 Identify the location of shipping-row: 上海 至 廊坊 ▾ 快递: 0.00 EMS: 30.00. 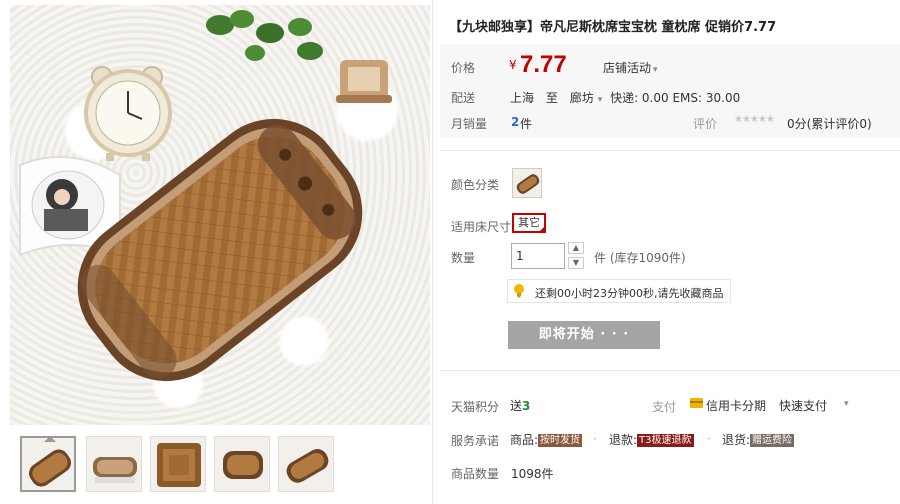
(625, 97).